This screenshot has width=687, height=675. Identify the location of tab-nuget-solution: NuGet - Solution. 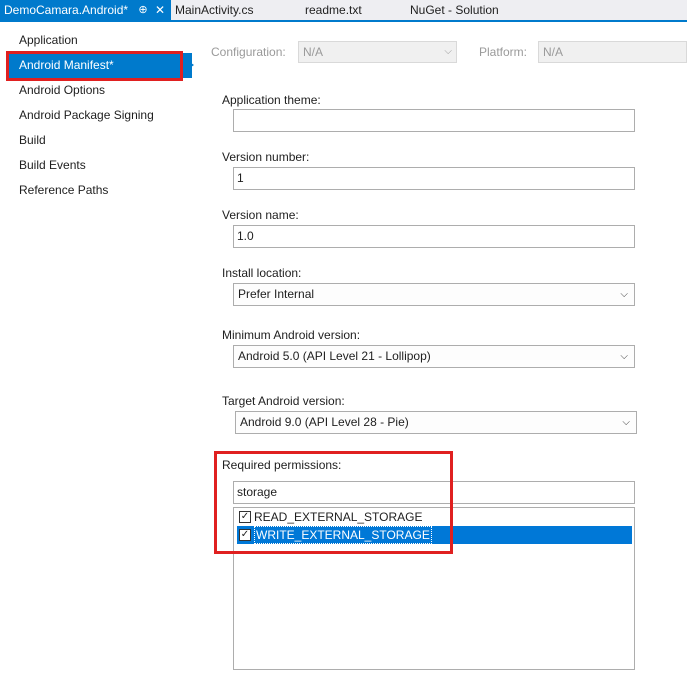
(454, 10).